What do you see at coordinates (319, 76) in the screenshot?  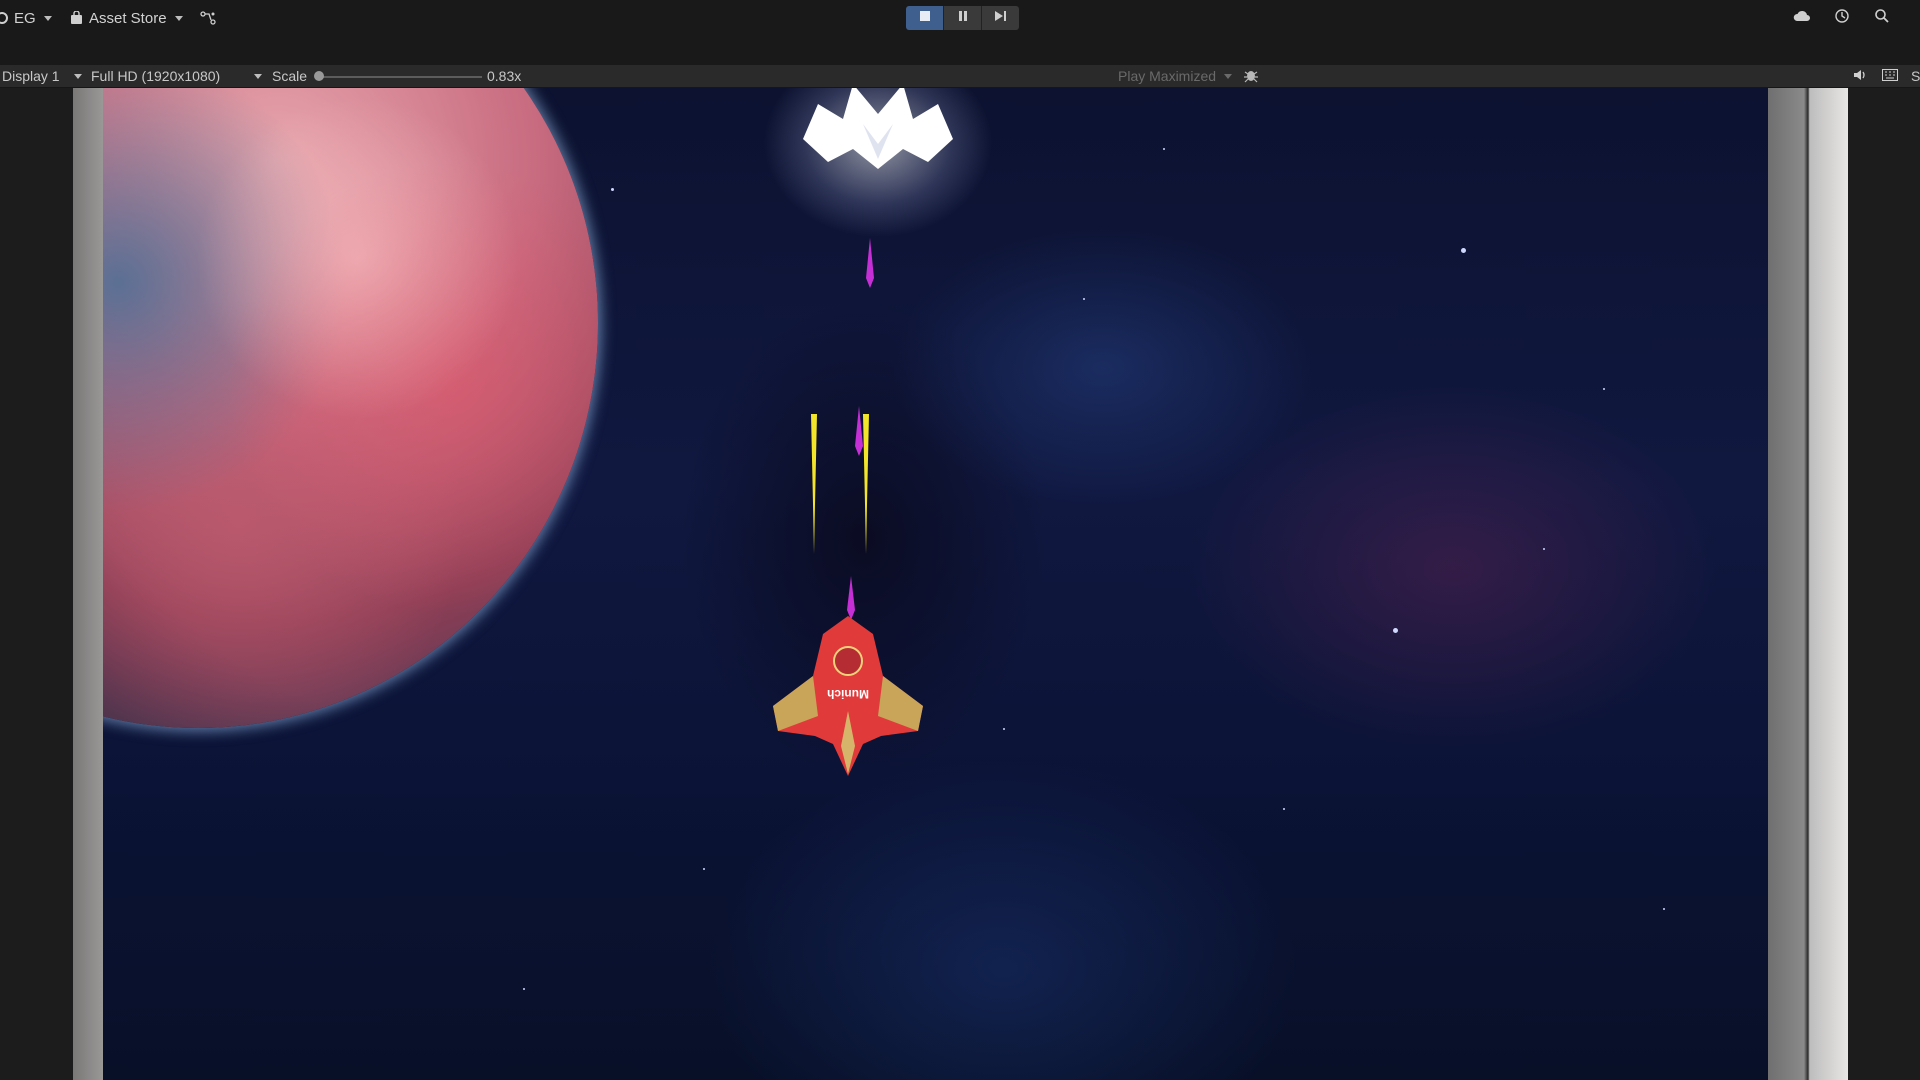 I see `scale-slider-thumb` at bounding box center [319, 76].